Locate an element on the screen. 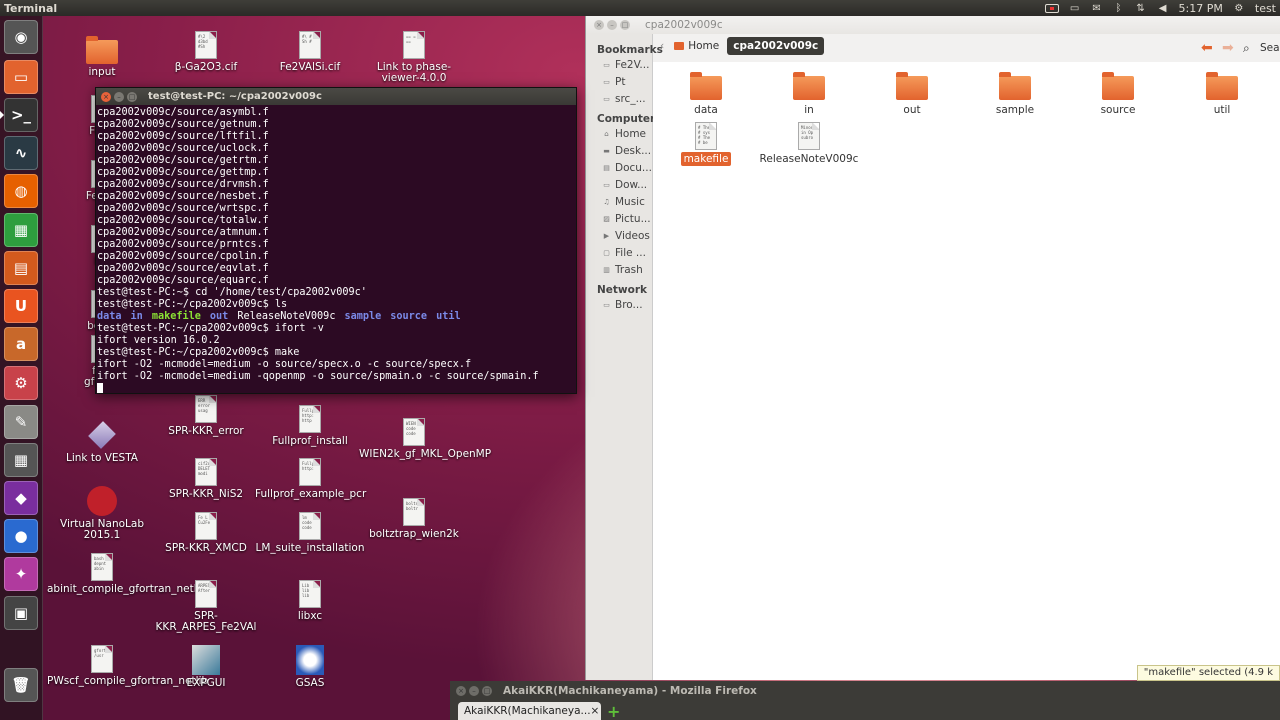  path-left-arrow-icon: ‹ is located at coordinates (662, 46).